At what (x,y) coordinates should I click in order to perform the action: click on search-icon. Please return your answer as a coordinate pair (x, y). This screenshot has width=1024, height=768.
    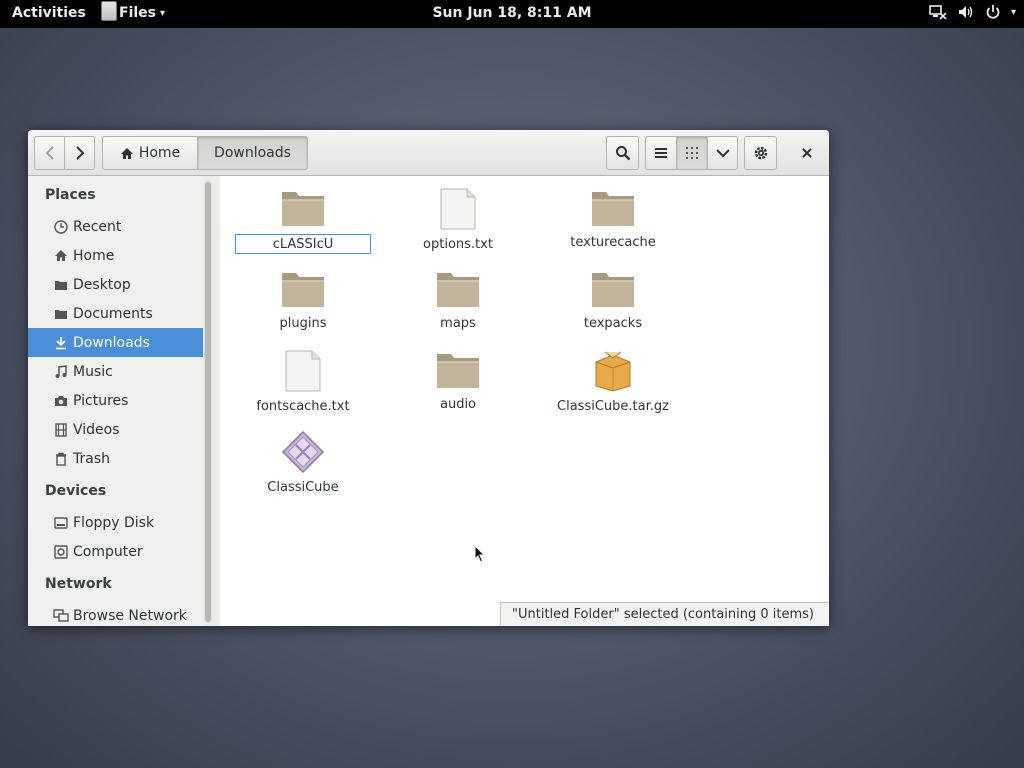
    Looking at the image, I should click on (622, 153).